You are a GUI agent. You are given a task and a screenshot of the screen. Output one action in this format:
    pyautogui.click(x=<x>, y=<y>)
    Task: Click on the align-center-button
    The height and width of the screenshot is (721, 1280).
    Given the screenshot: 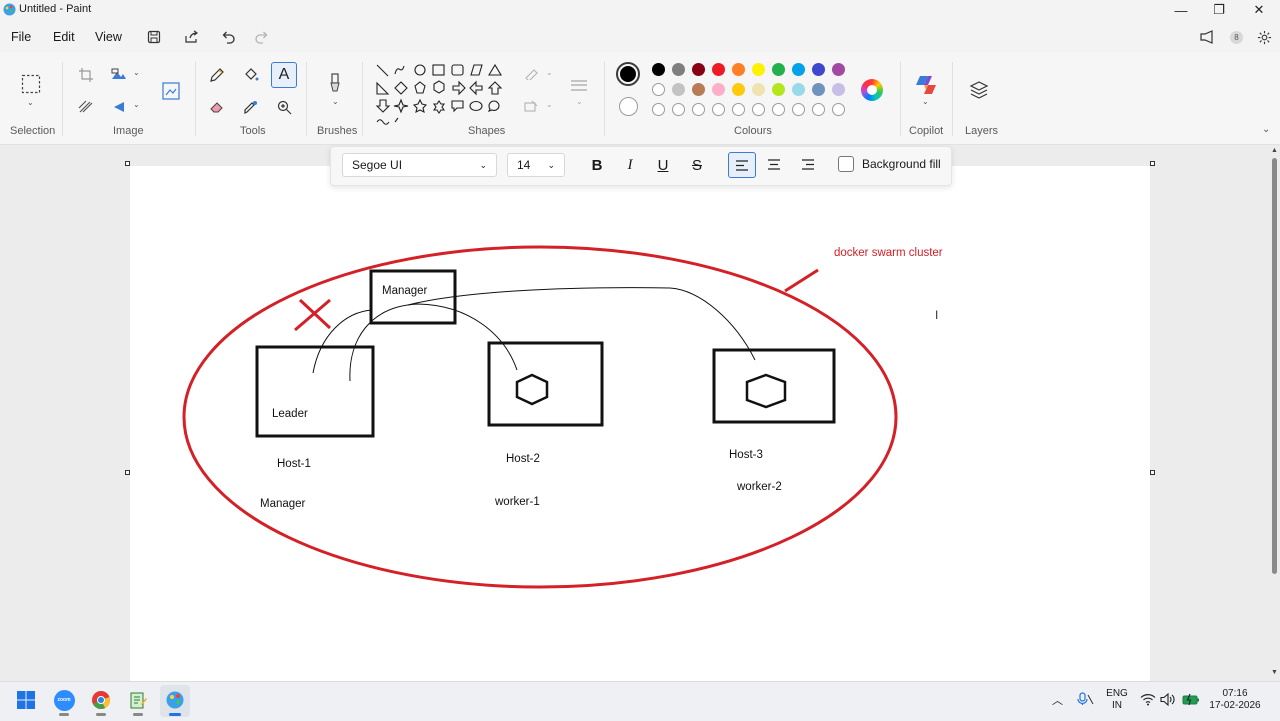 What is the action you would take?
    pyautogui.click(x=774, y=164)
    